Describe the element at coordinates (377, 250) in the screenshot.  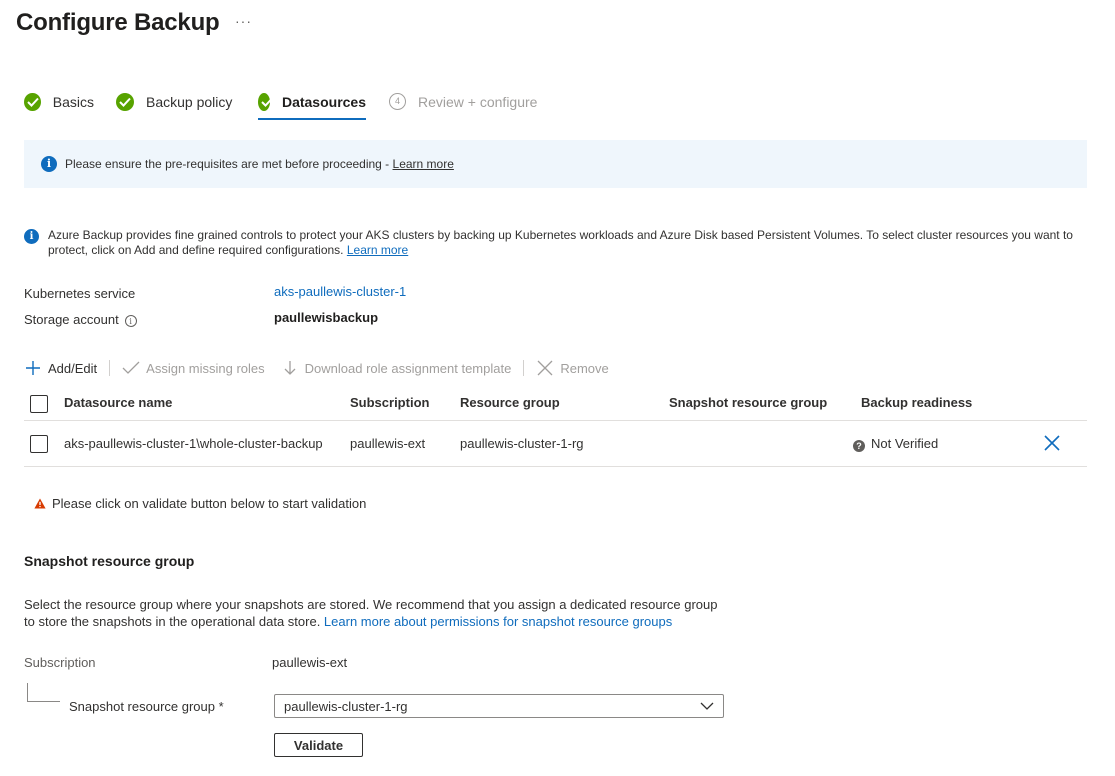
I see `description-learn-more-link: Learn more` at that location.